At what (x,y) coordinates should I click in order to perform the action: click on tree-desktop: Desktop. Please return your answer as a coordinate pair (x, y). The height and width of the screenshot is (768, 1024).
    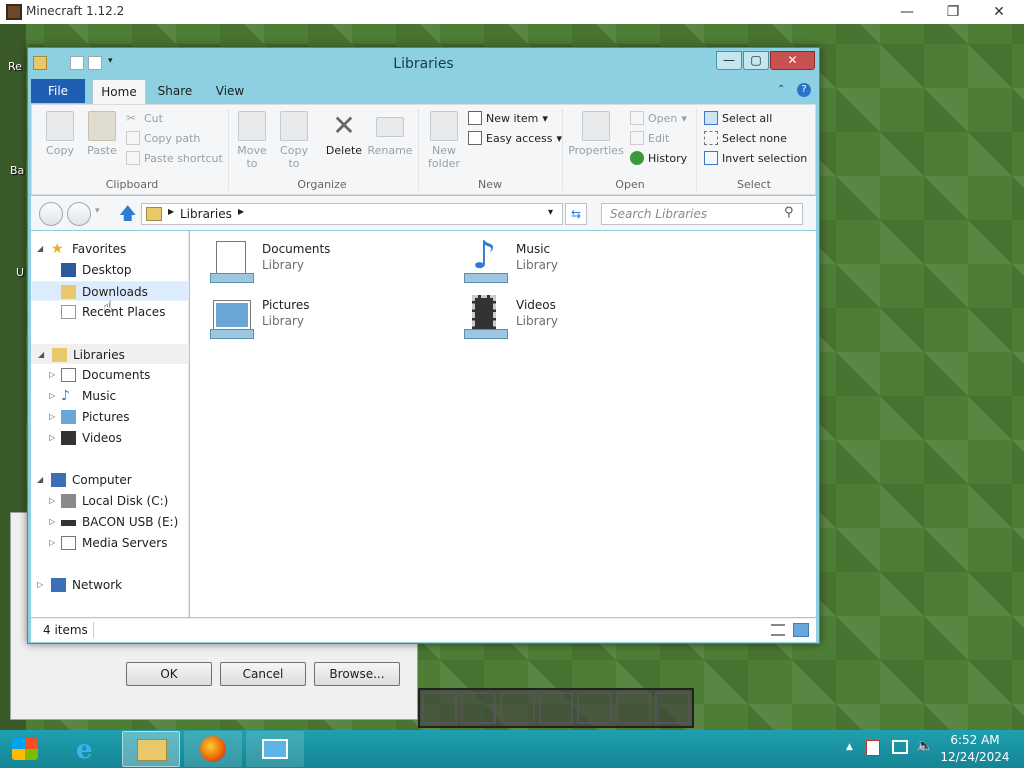
    Looking at the image, I should click on (110, 270).